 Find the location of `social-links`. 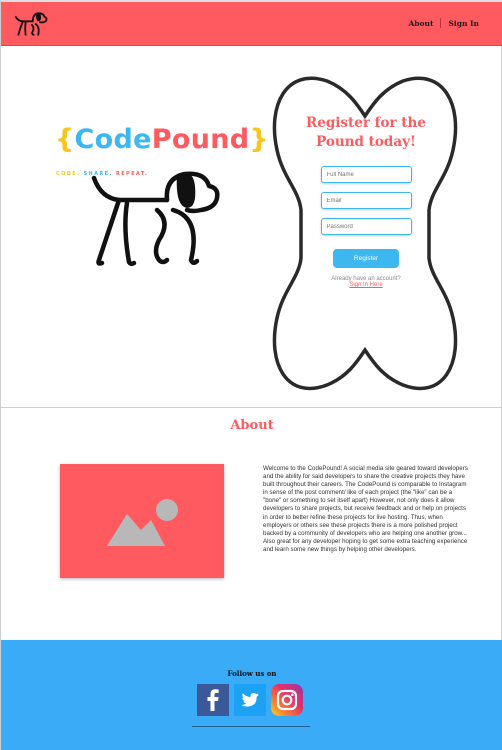

social-links is located at coordinates (252, 700).